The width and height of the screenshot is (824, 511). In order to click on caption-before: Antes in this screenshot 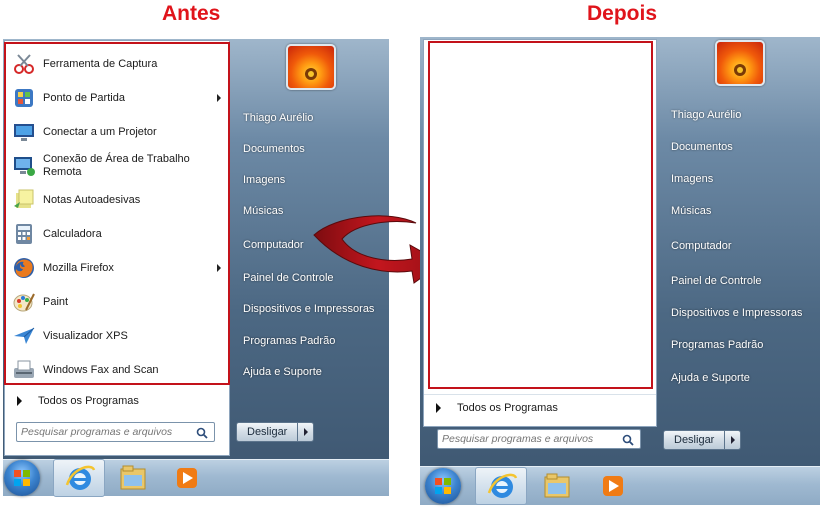, I will do `click(191, 13)`.